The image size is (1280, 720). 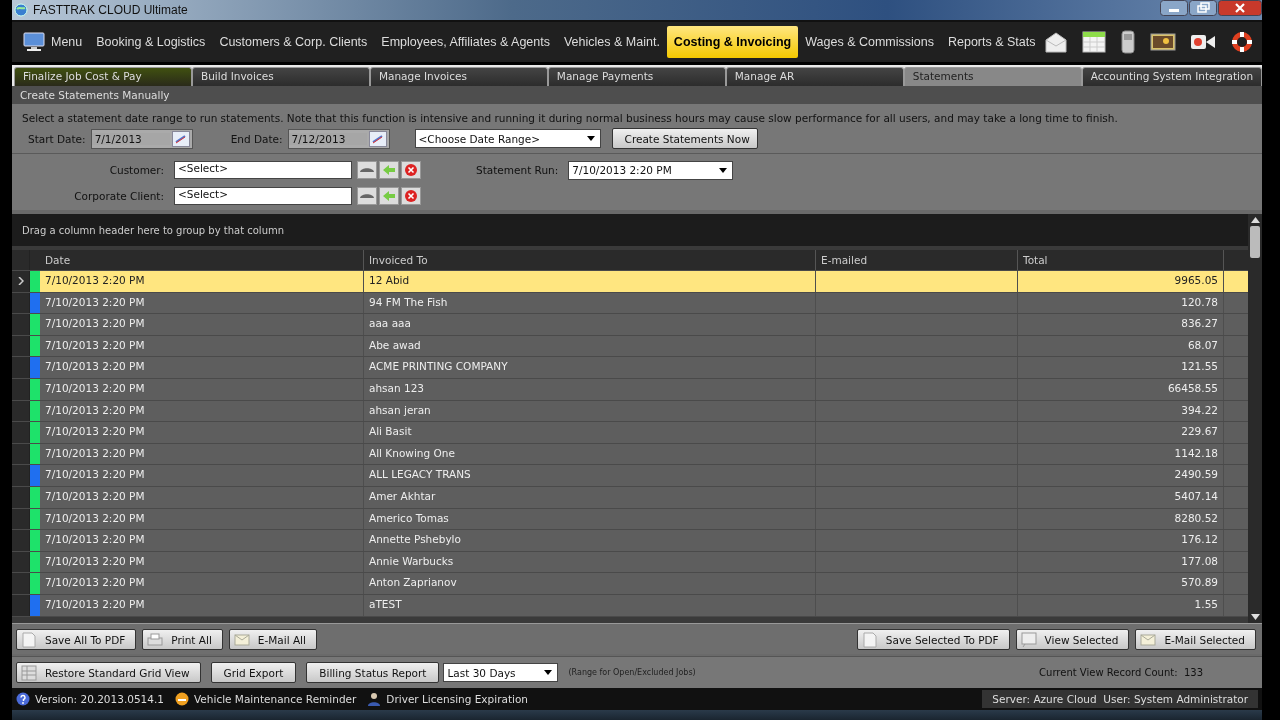 What do you see at coordinates (1172, 76) in the screenshot?
I see `tab: Accounting System Integration` at bounding box center [1172, 76].